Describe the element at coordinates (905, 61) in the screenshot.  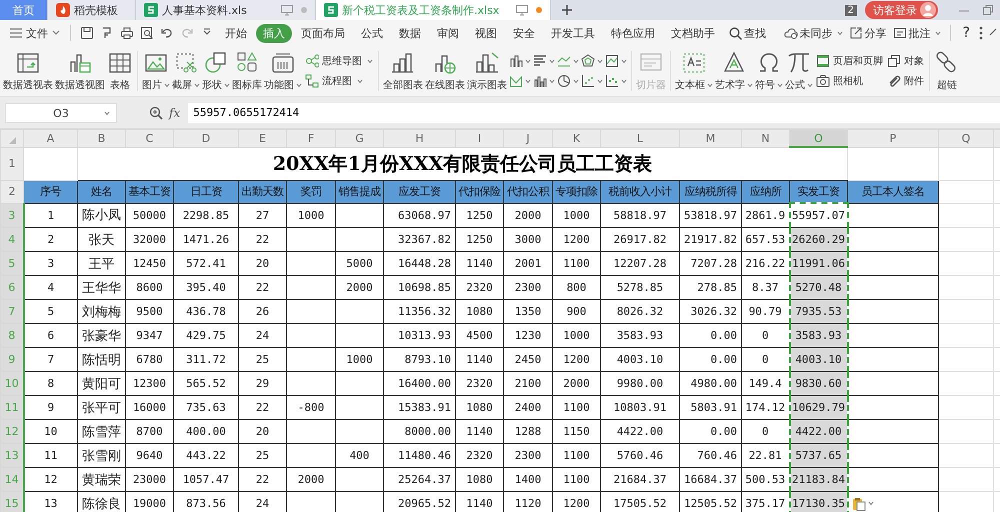
I see `ribbon-button: 对象` at that location.